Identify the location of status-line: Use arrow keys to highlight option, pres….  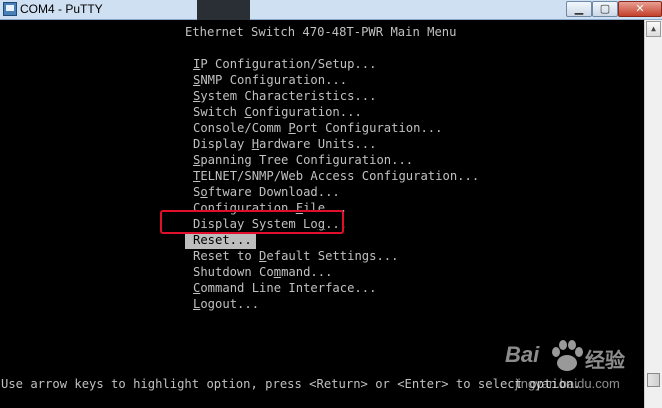
(291, 384).